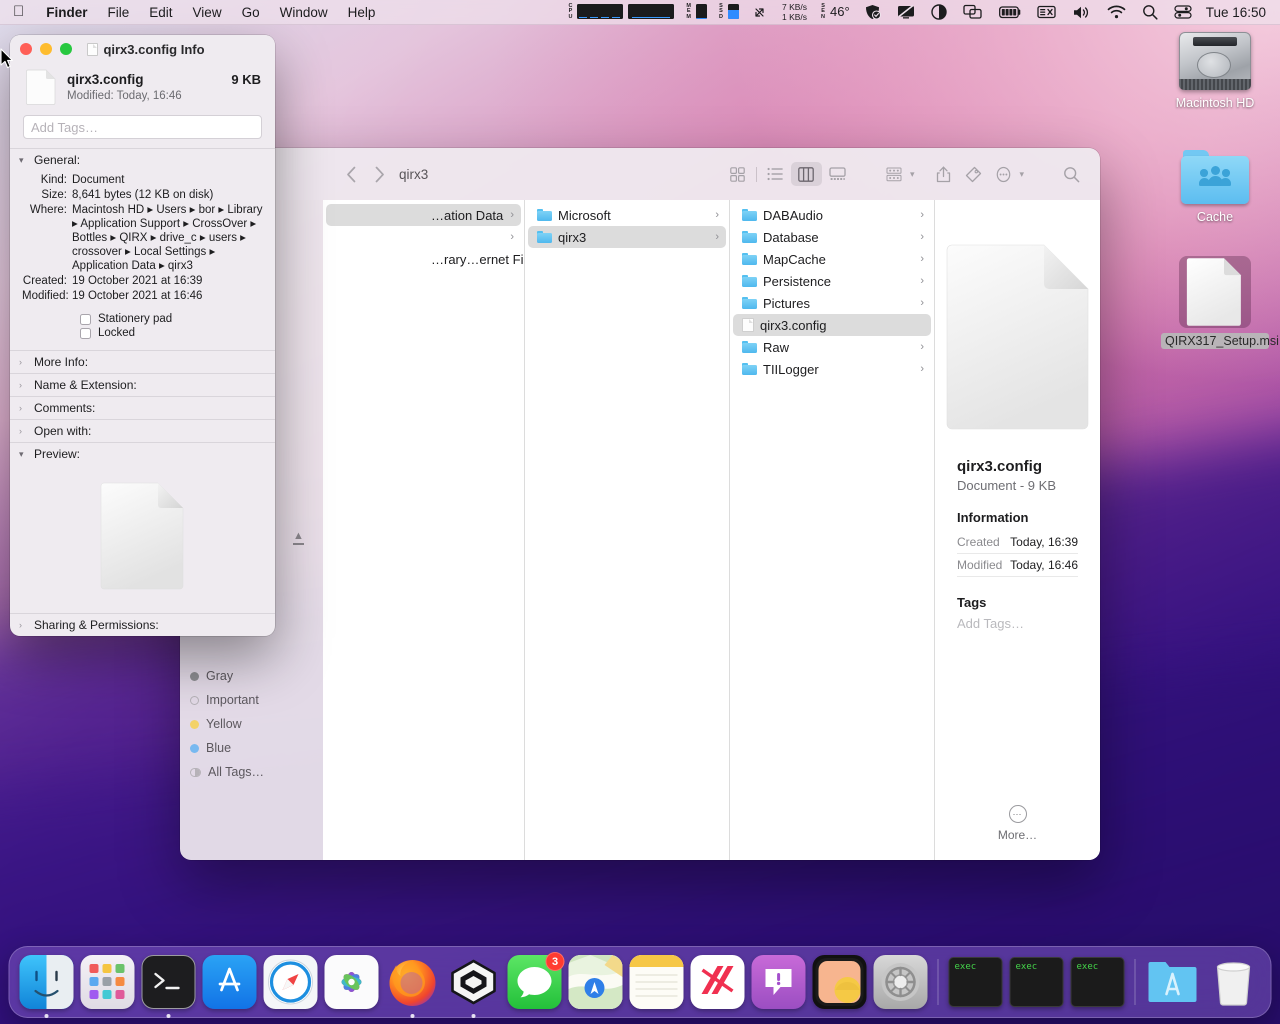 This screenshot has height=1024, width=1280. Describe the element at coordinates (835, 11) in the screenshot. I see `sensor-temperature: SEN 46°` at that location.